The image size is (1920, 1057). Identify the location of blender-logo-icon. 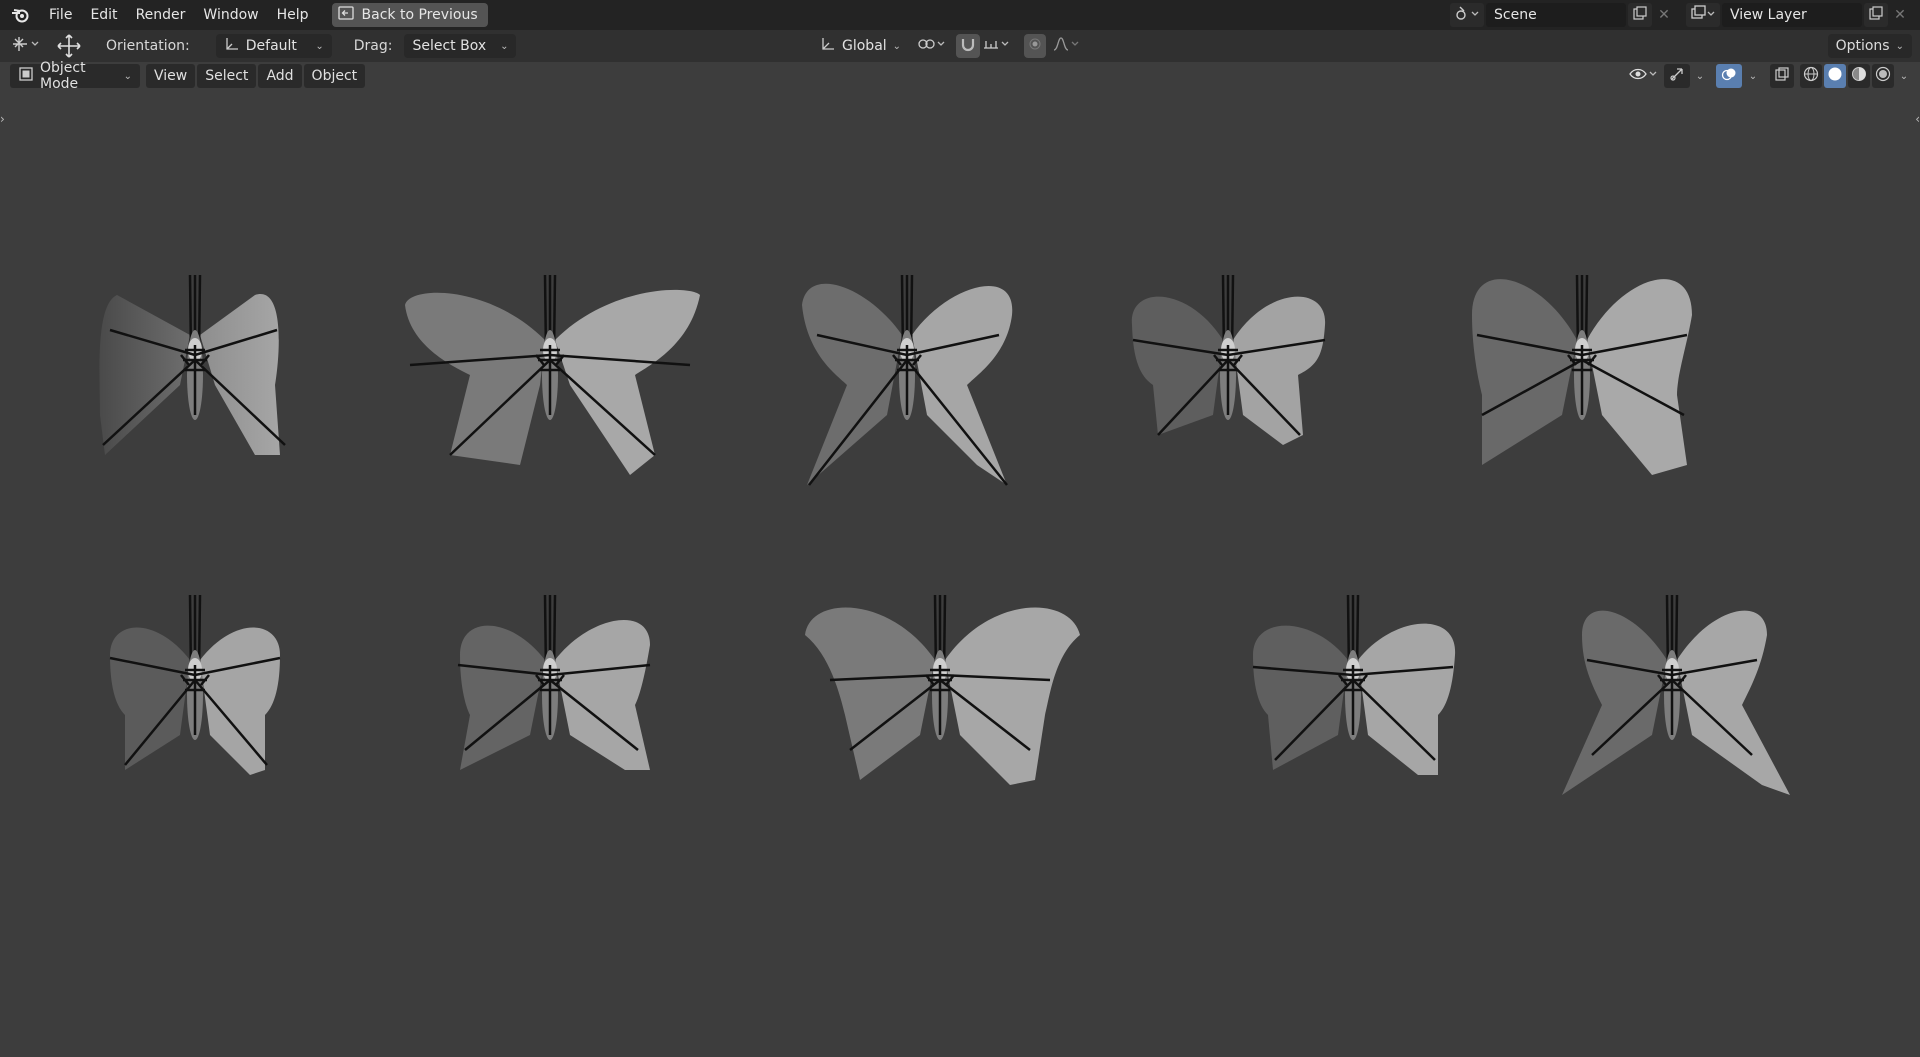
(20, 15).